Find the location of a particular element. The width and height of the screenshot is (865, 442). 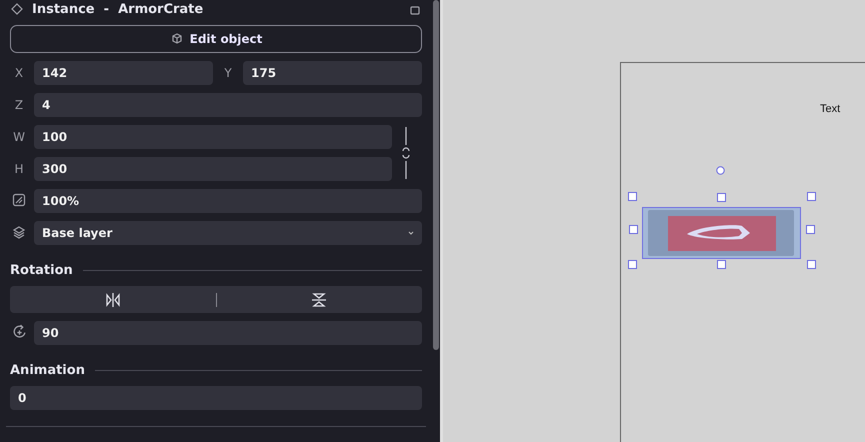

axis-label: H is located at coordinates (19, 169).